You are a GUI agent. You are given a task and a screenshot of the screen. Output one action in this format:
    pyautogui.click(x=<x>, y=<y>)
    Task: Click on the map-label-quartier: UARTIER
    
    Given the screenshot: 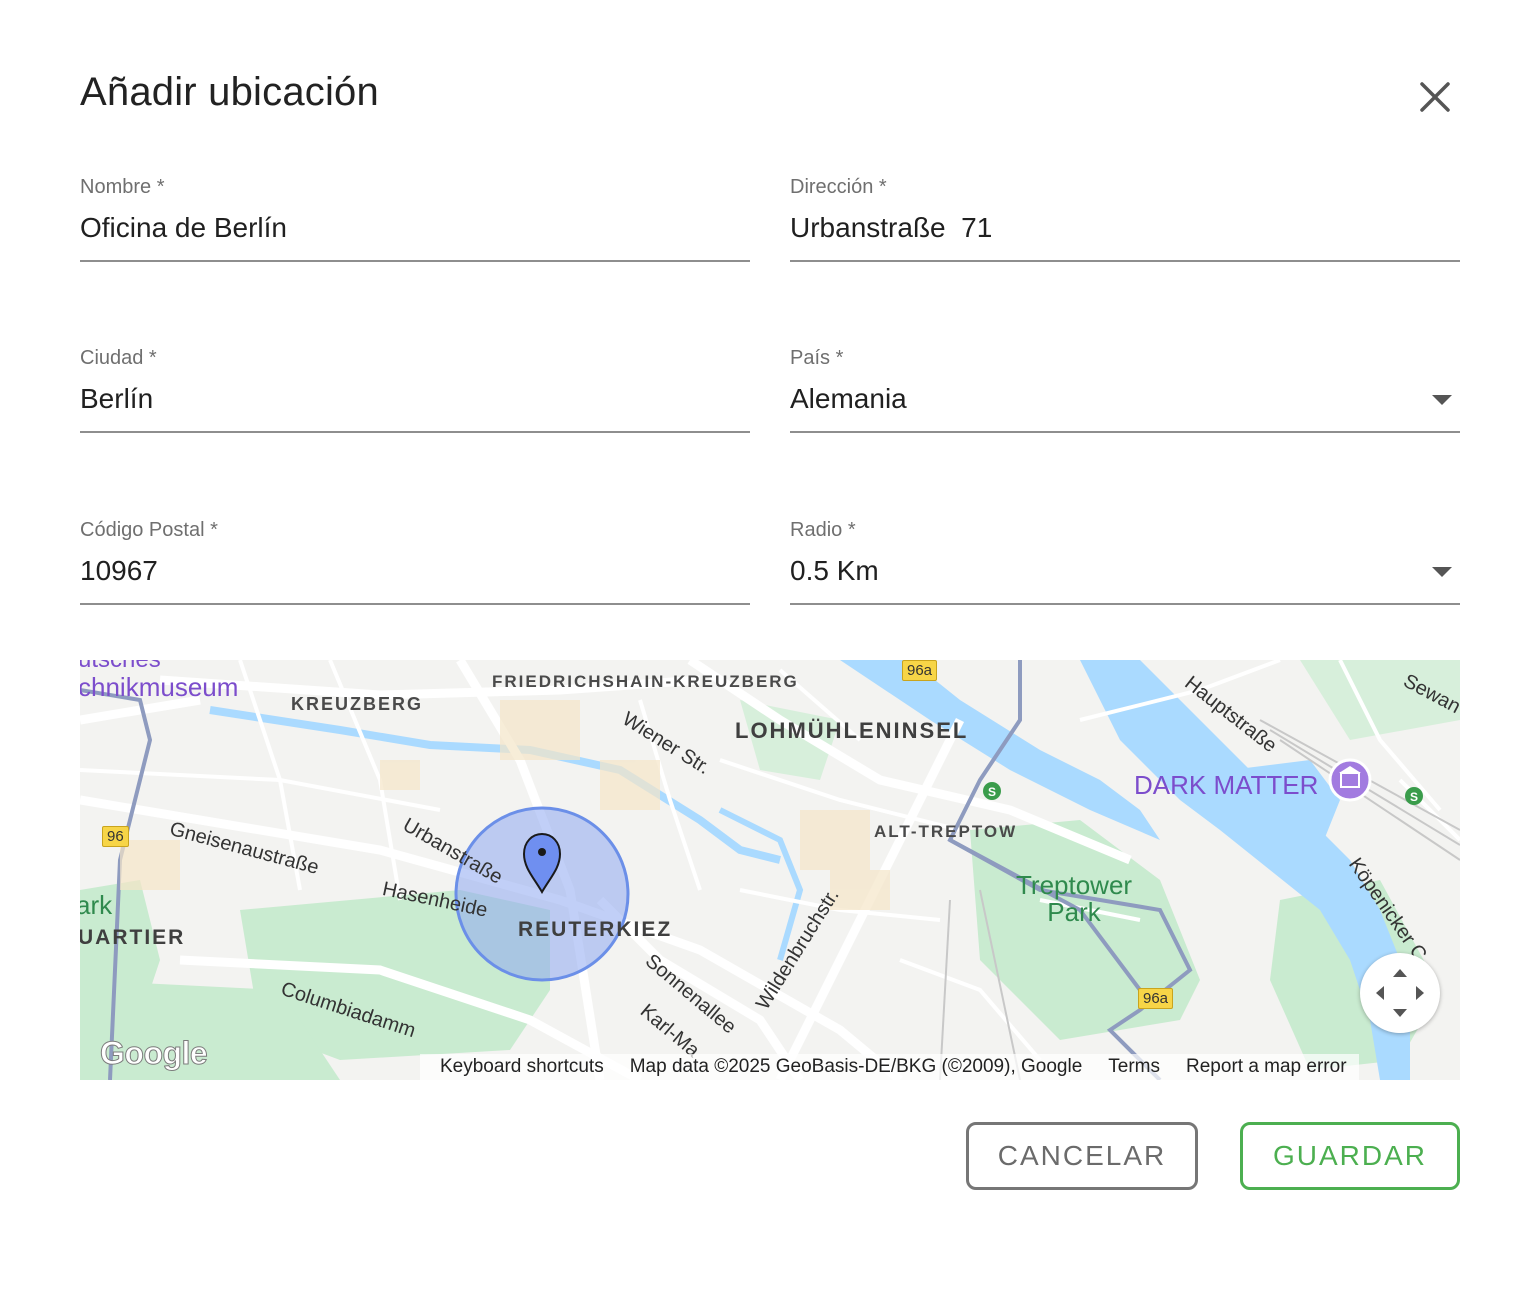 What is the action you would take?
    pyautogui.click(x=133, y=937)
    